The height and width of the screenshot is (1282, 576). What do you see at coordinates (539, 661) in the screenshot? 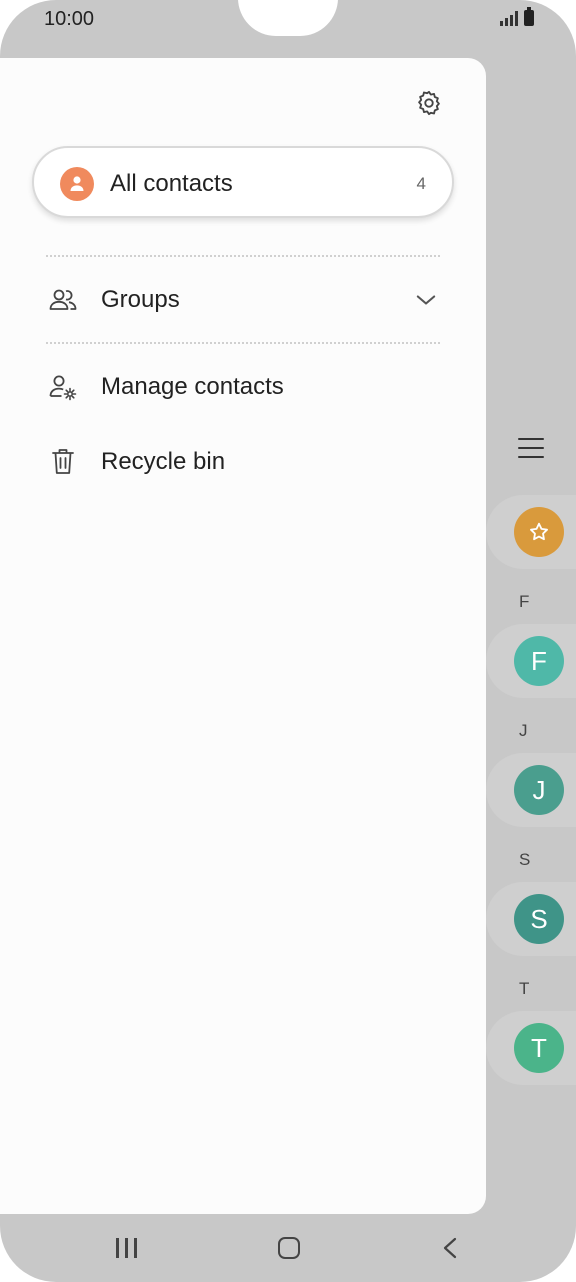
I see `contact-avatar-f: F` at bounding box center [539, 661].